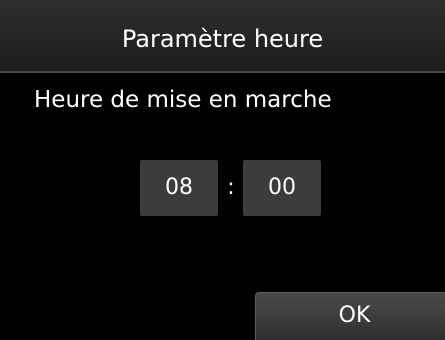 The height and width of the screenshot is (340, 445). What do you see at coordinates (183, 100) in the screenshot?
I see `setting-label: Heure de mise en marche` at bounding box center [183, 100].